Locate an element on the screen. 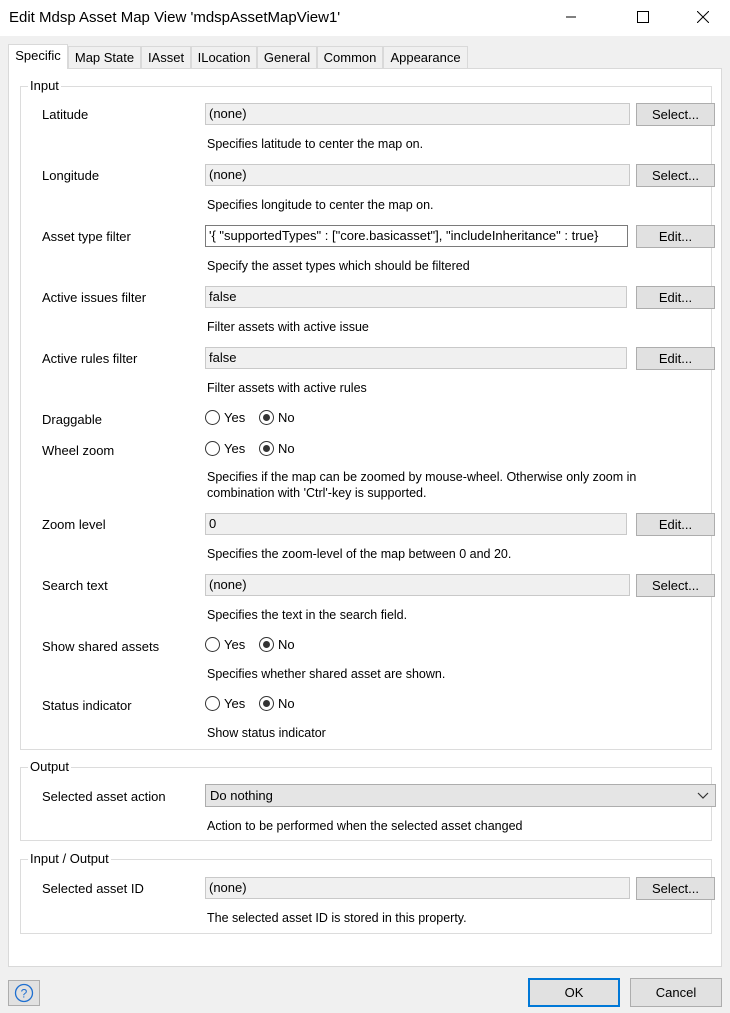 This screenshot has height=1013, width=730. wheel-zoom-label: Wheel zoom is located at coordinates (78, 450).